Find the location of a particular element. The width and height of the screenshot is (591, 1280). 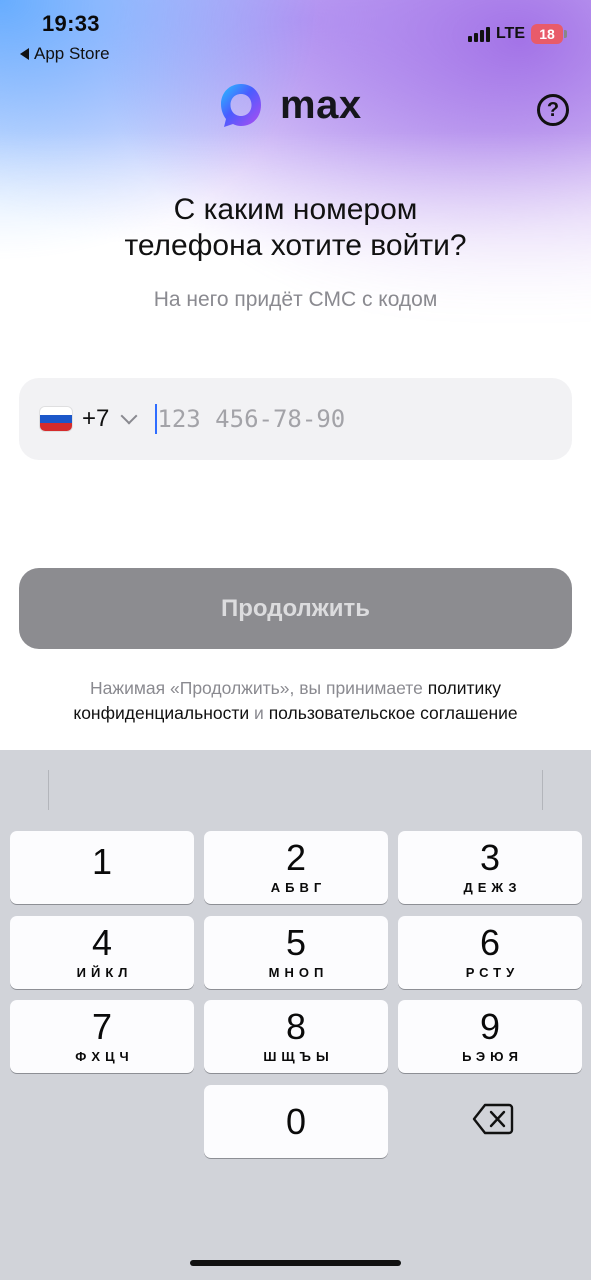

key-digit: 8 is located at coordinates (296, 1026).